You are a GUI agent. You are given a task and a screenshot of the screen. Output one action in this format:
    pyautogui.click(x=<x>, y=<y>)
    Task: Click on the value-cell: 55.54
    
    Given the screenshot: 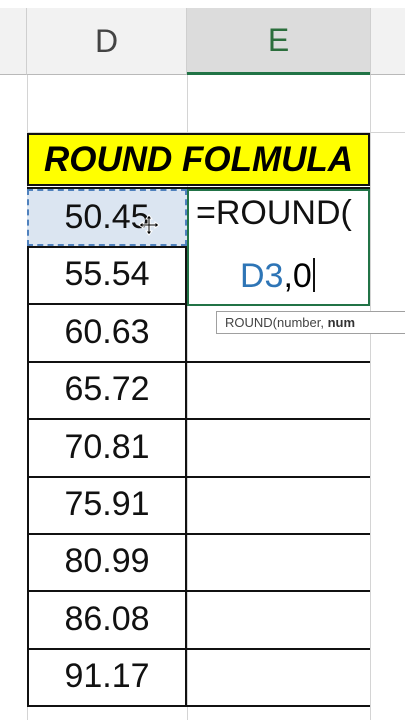 What is the action you would take?
    pyautogui.click(x=107, y=274)
    